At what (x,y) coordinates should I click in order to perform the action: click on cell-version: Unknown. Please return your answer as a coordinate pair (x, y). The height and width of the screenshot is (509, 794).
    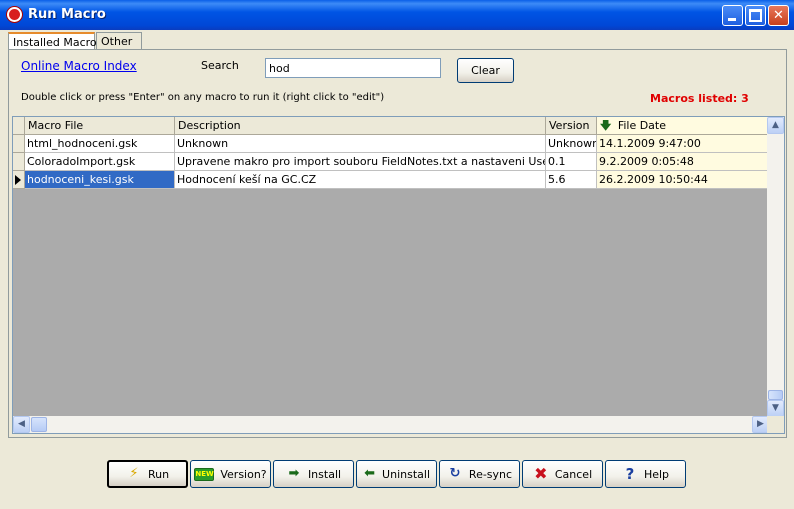
    Looking at the image, I should click on (571, 144).